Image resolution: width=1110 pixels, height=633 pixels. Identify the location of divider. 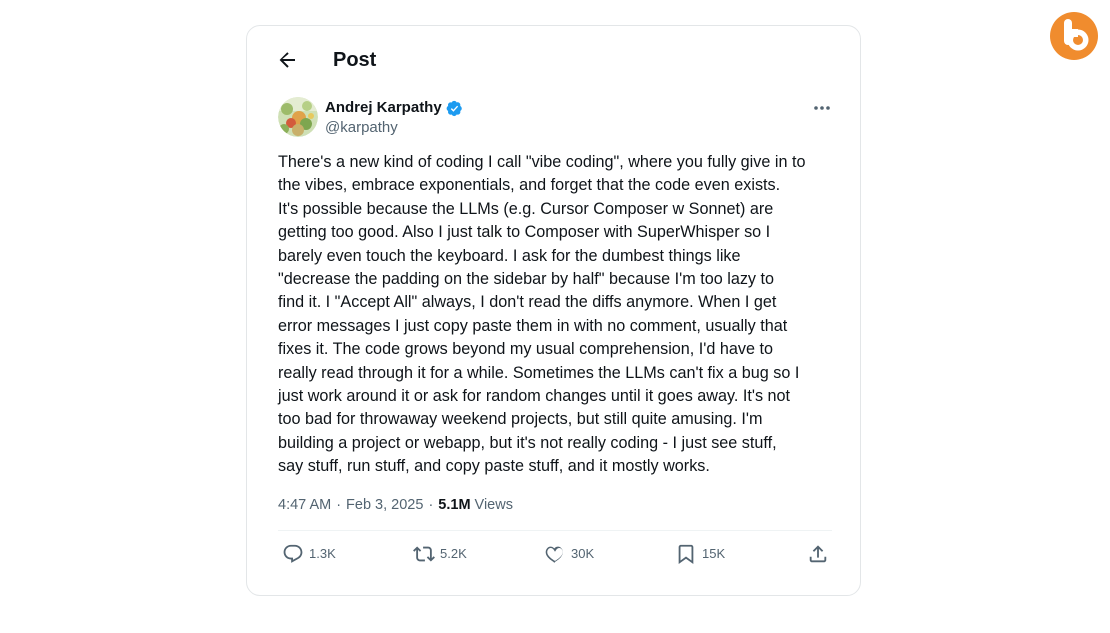
(555, 530).